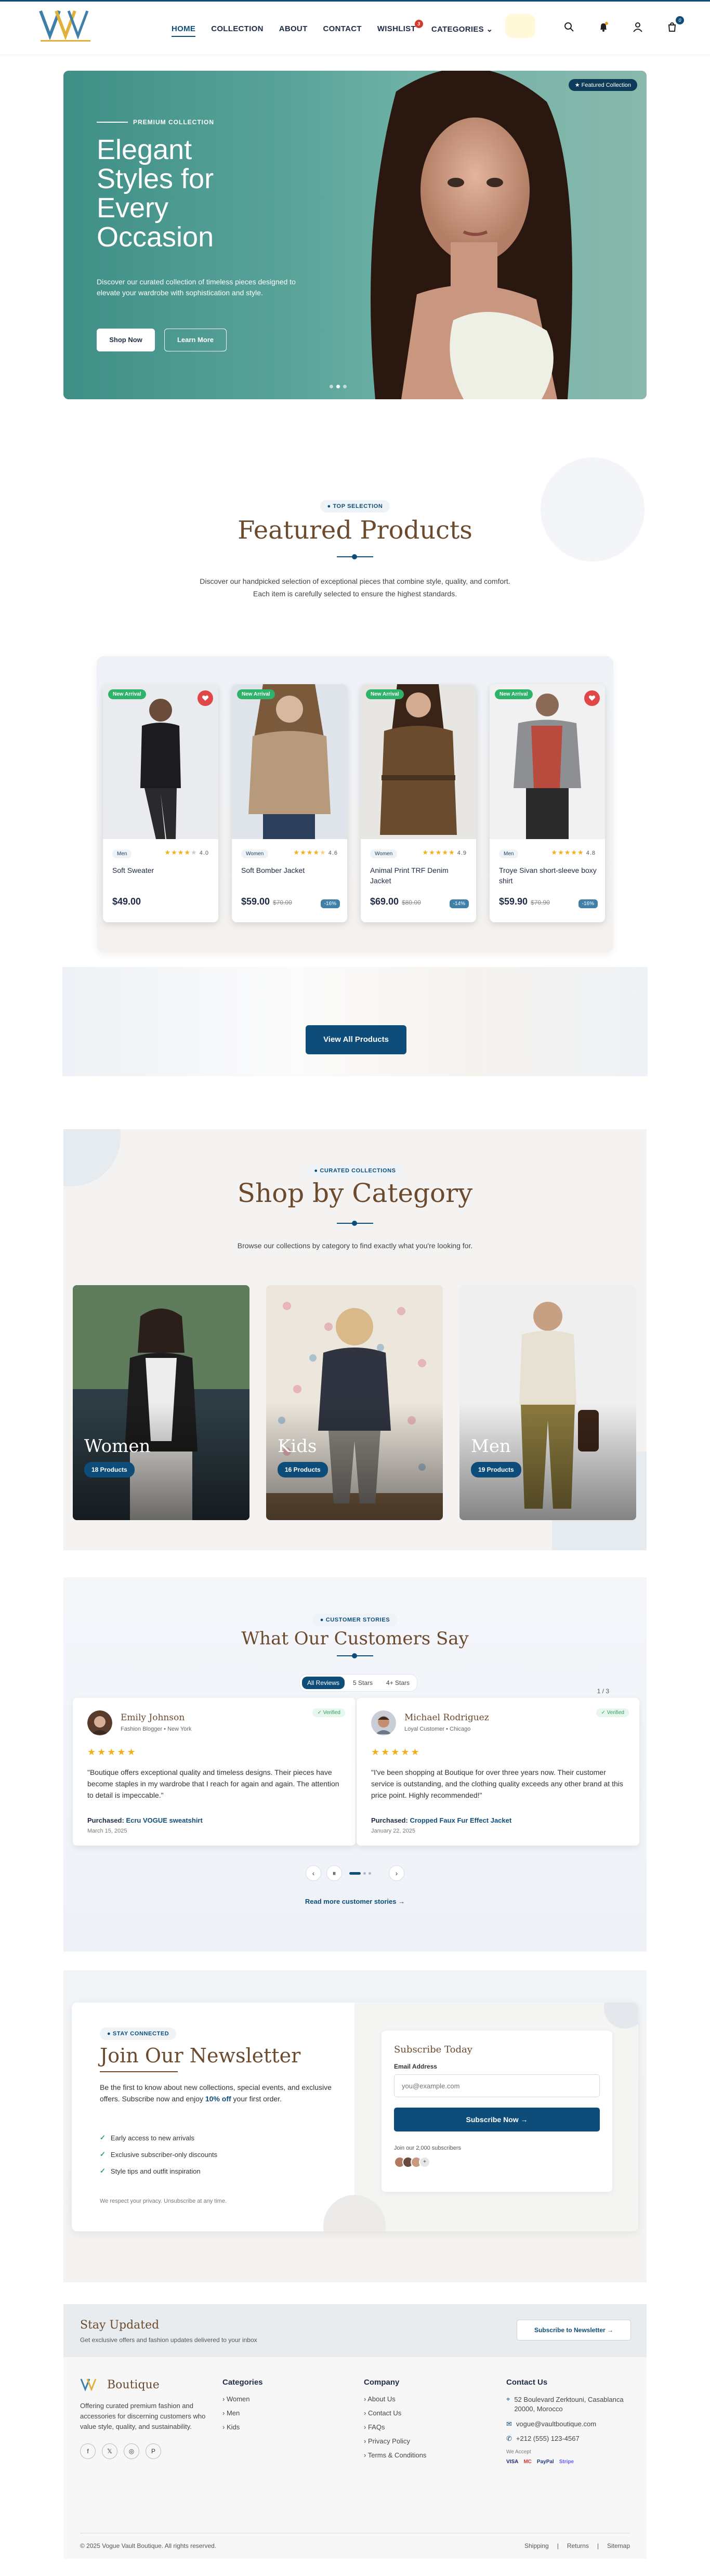 The image size is (710, 2576). Describe the element at coordinates (334, 1873) in the screenshot. I see `pause-icon: ⏸` at that location.